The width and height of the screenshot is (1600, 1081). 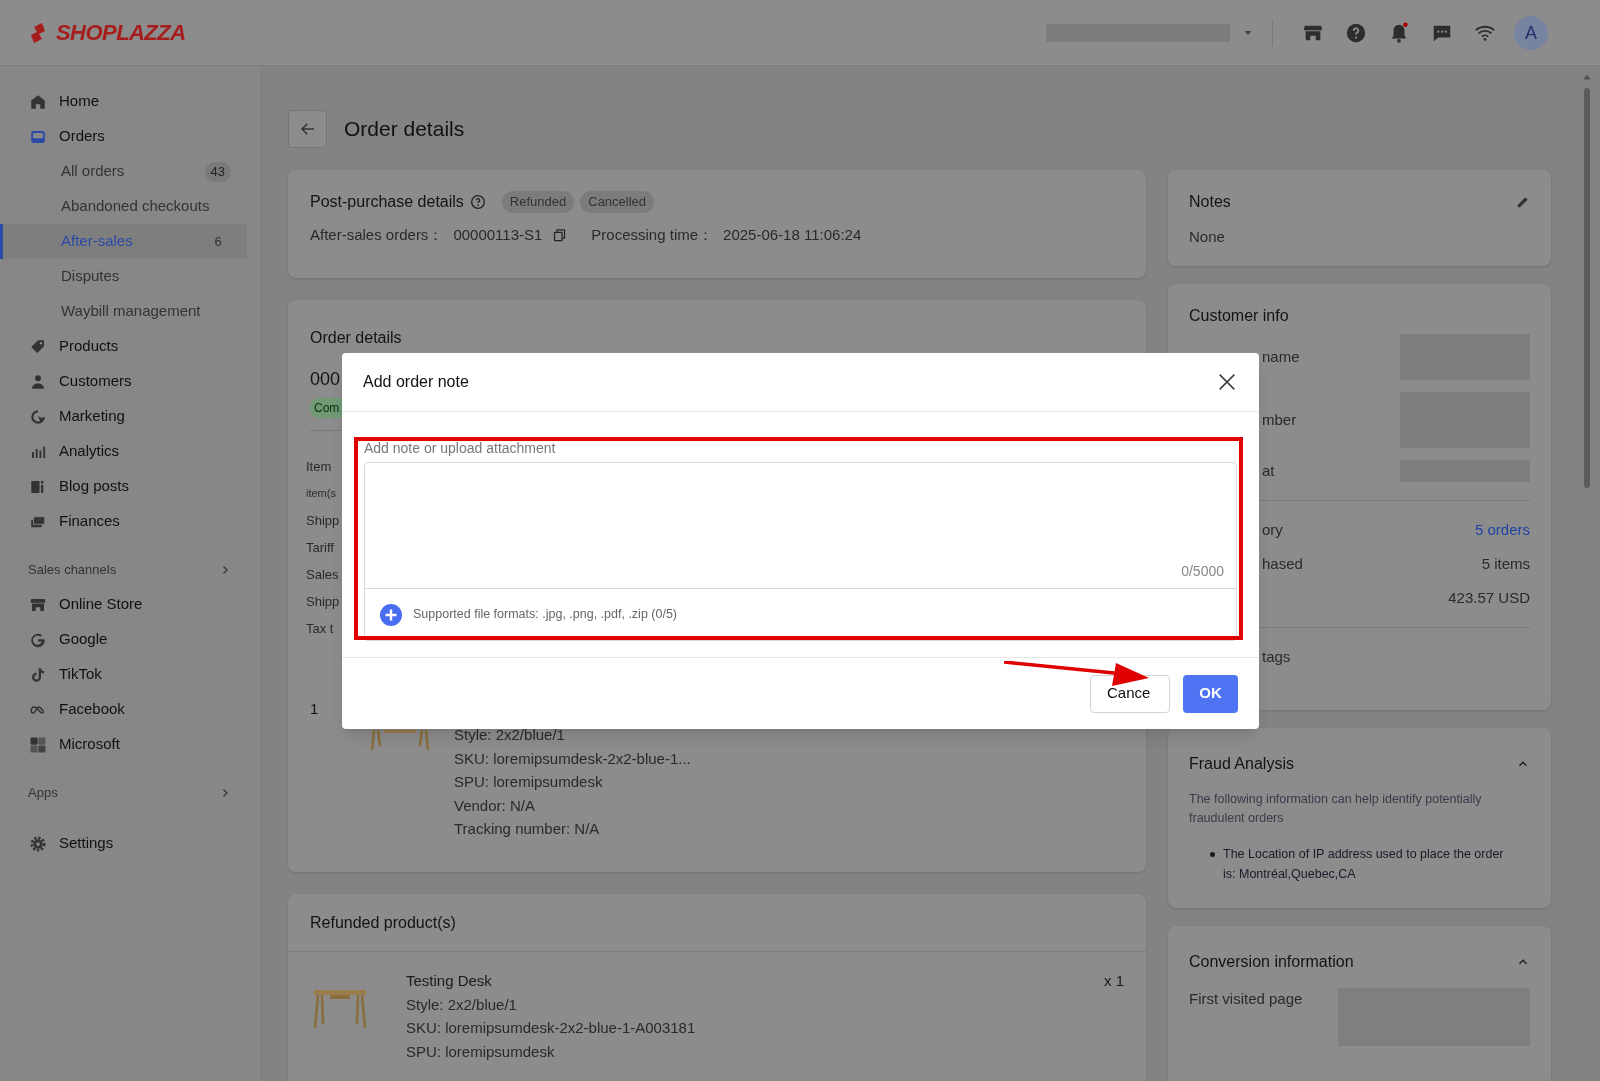 I want to click on cancel-button: Cance, so click(x=1130, y=693).